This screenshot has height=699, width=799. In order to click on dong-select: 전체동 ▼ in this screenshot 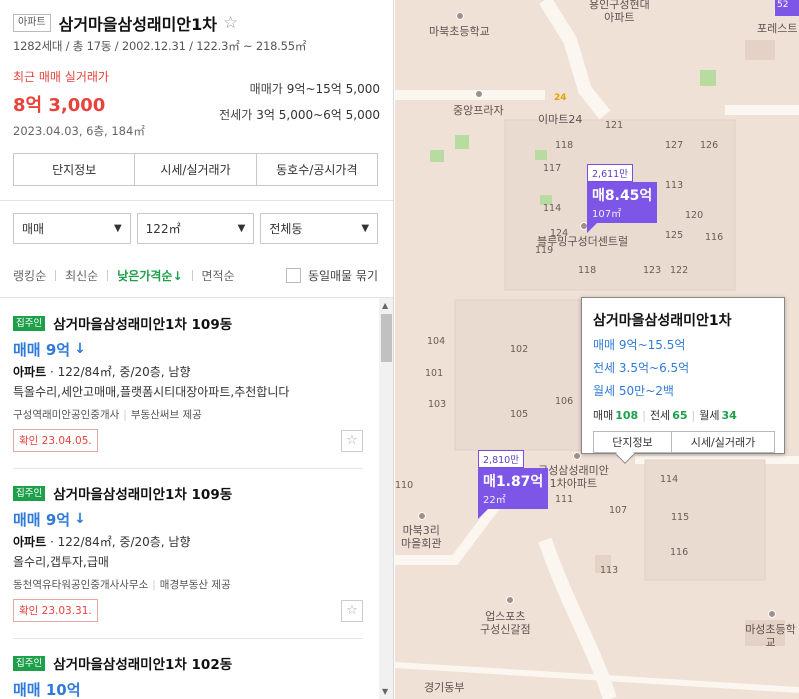, I will do `click(319, 228)`.